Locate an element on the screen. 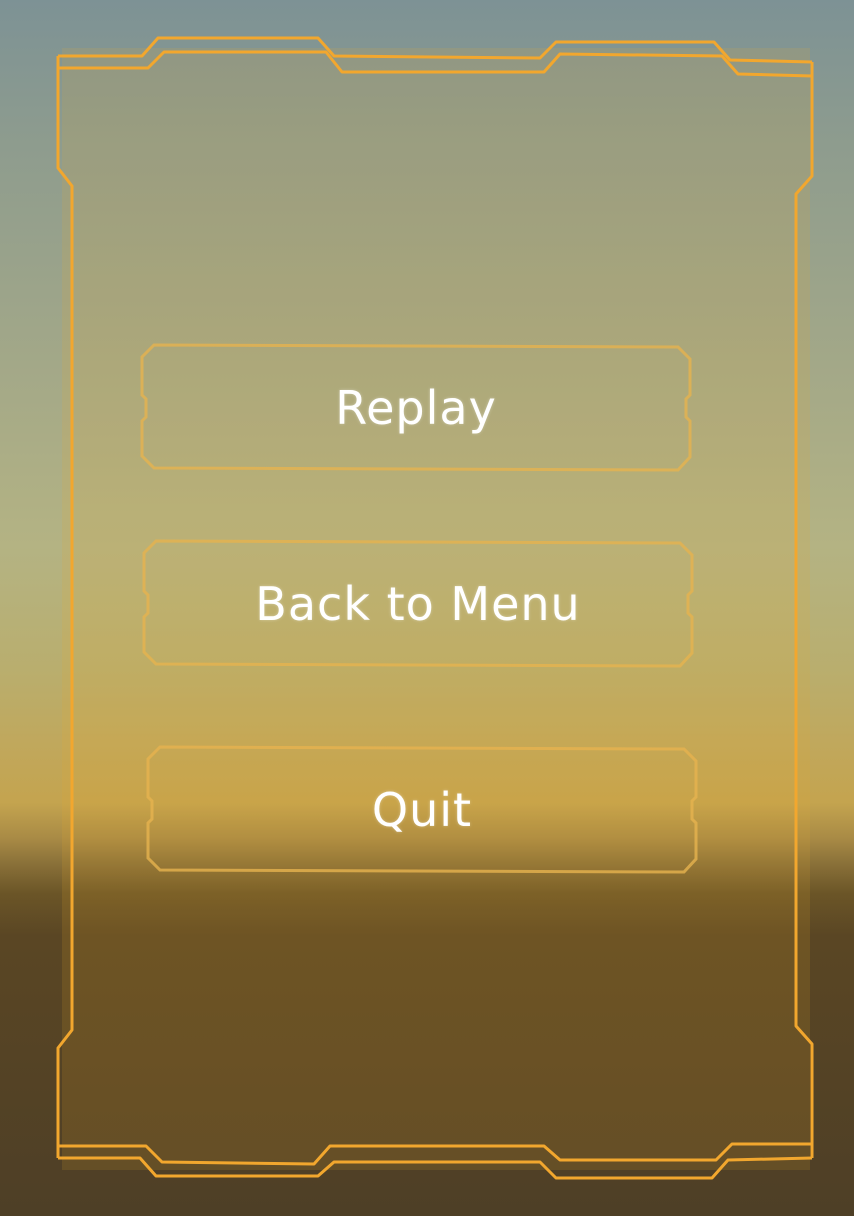  quit-button-label: Quit is located at coordinates (422, 809).